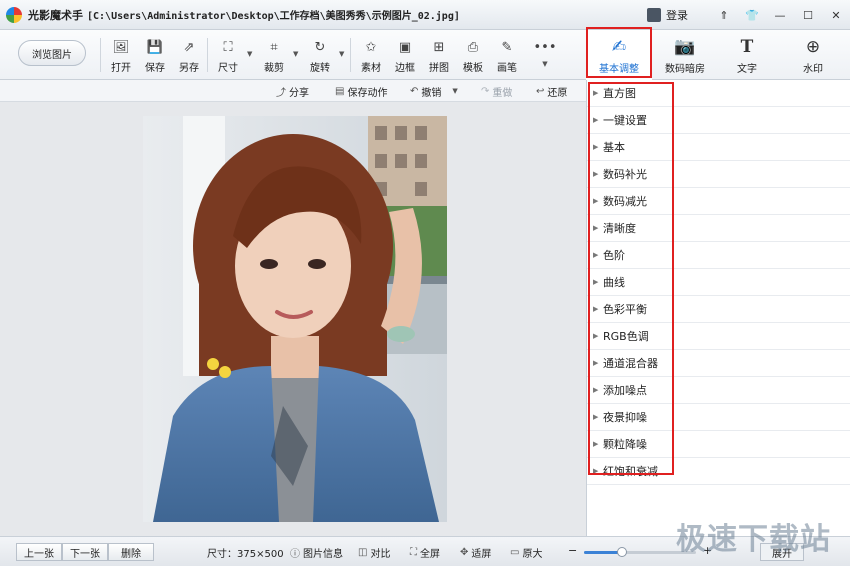 Image resolution: width=850 pixels, height=566 pixels. Describe the element at coordinates (718, 93) in the screenshot. I see `panel-item-histogram: ▶ 直方图` at that location.